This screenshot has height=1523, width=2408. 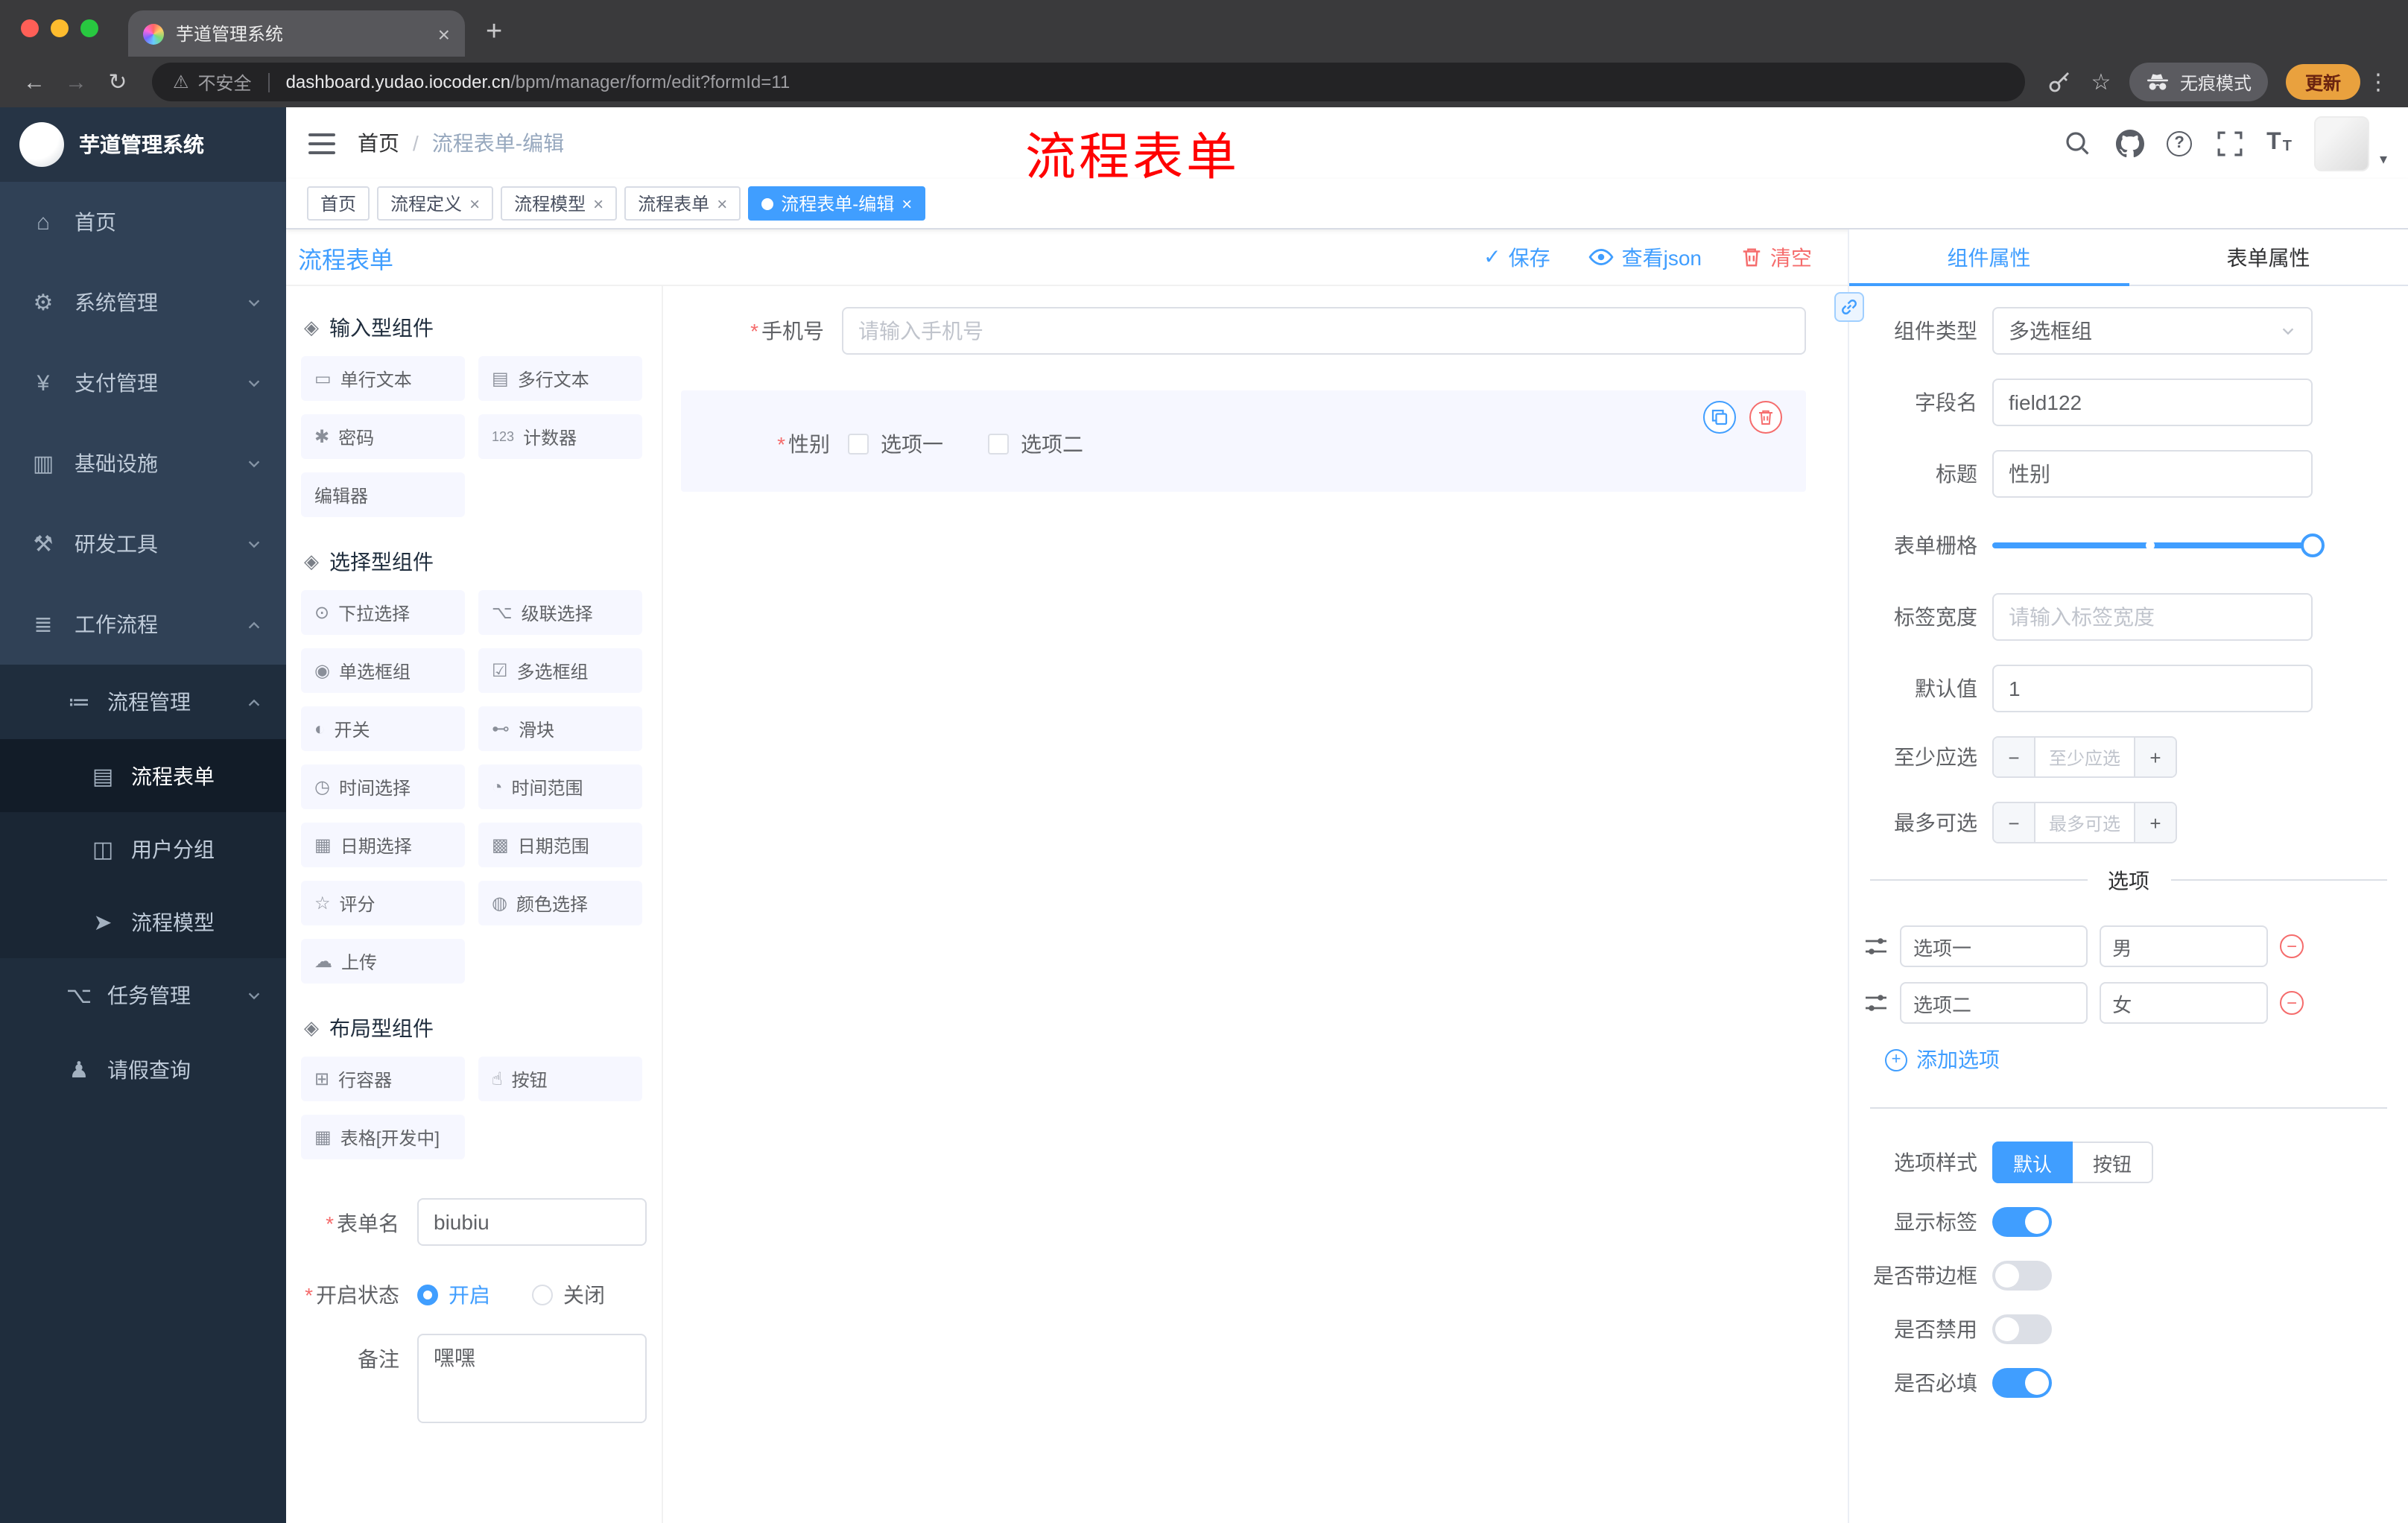 What do you see at coordinates (143, 544) in the screenshot?
I see `sidebar-item-devtools: ⚒ 研发工具` at bounding box center [143, 544].